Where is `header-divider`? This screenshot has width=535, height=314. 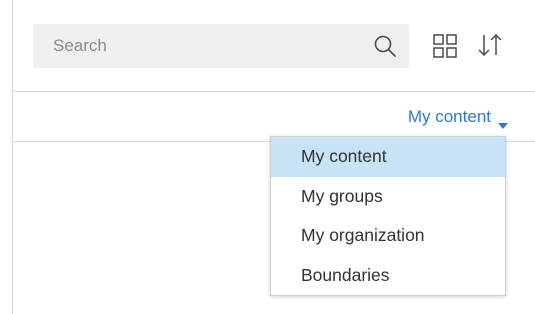 header-divider is located at coordinates (273, 91).